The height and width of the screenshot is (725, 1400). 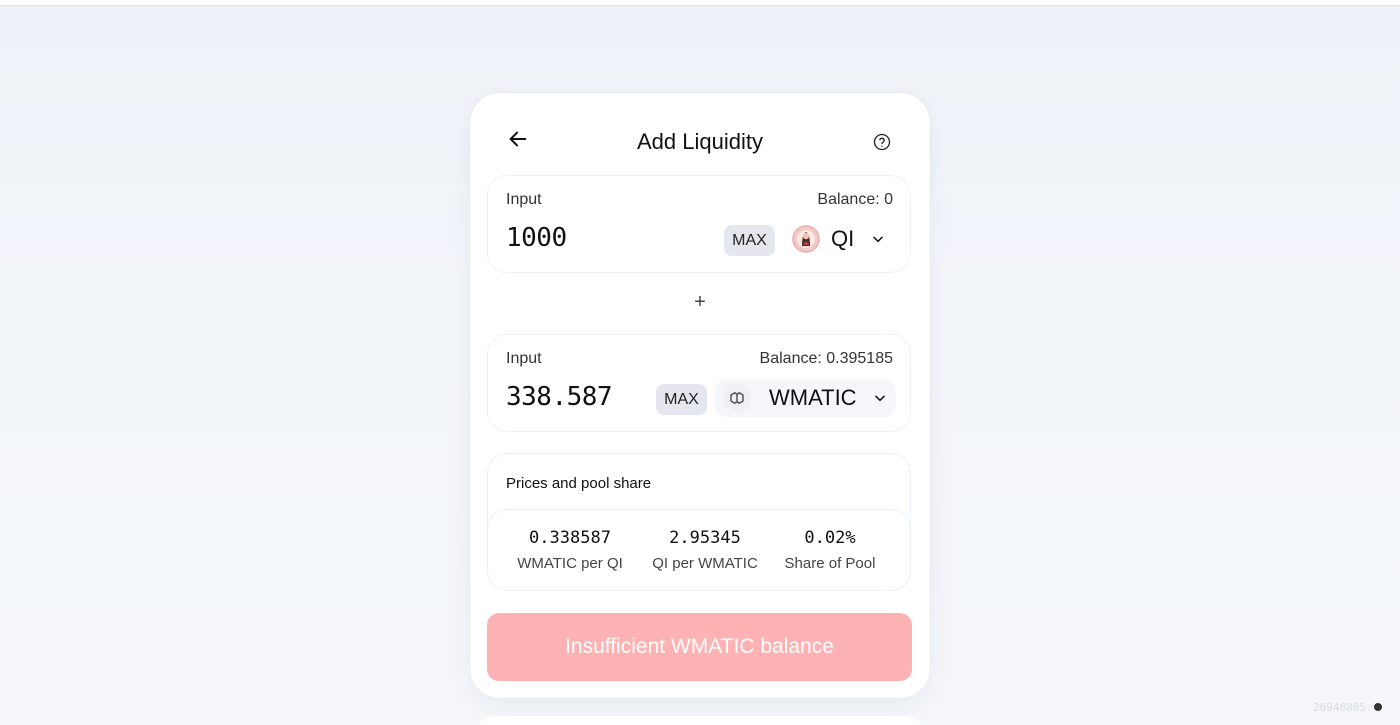 I want to click on question-circle-icon, so click(x=882, y=142).